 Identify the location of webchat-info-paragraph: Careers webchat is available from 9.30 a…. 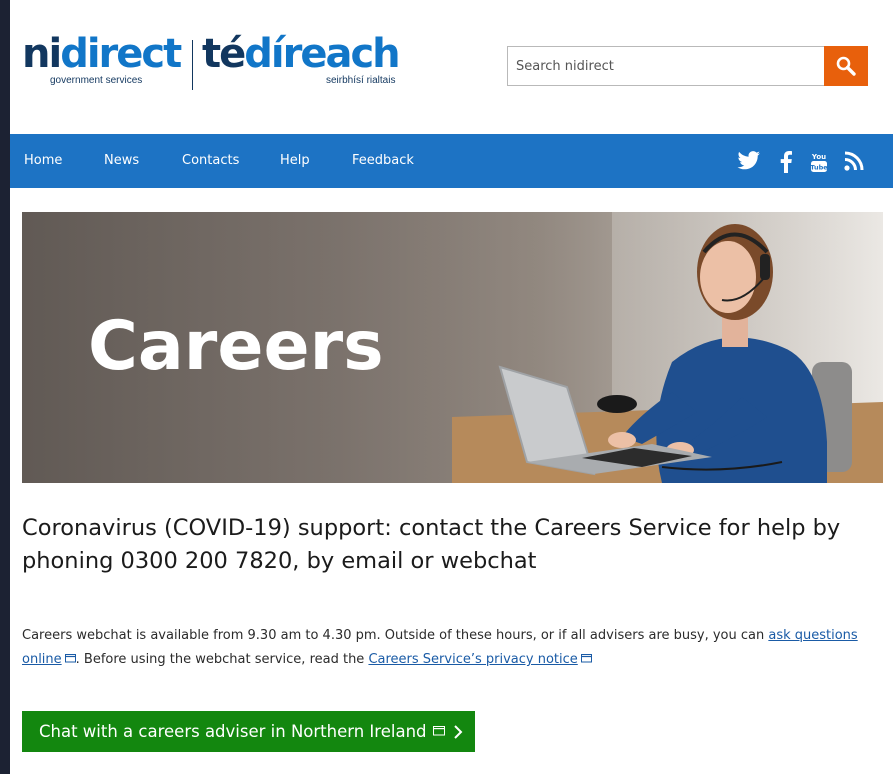
(454, 648).